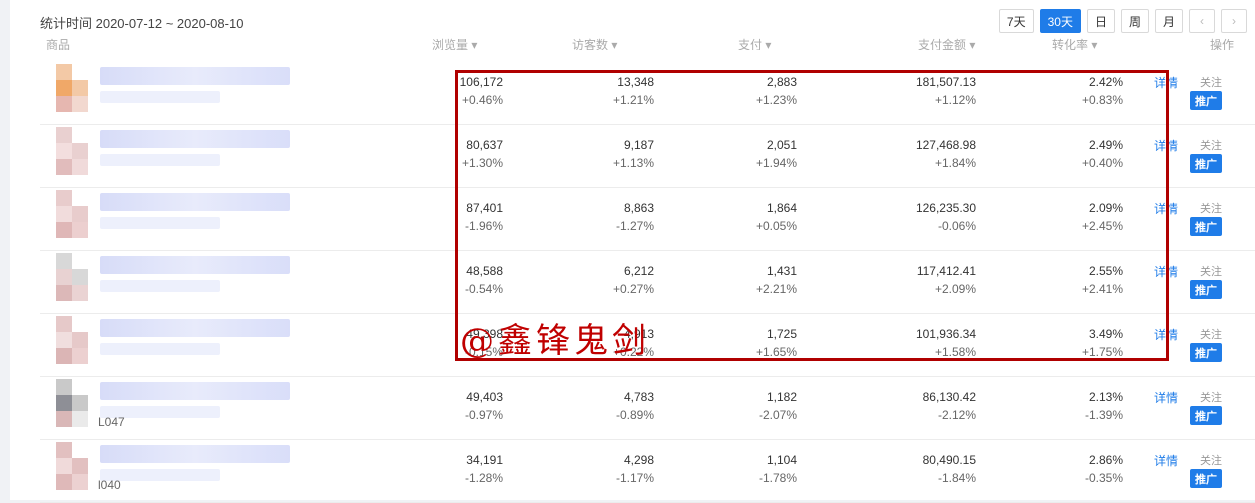 The image size is (1255, 503). Describe the element at coordinates (1100, 21) in the screenshot. I see `period-day-button: 日` at that location.